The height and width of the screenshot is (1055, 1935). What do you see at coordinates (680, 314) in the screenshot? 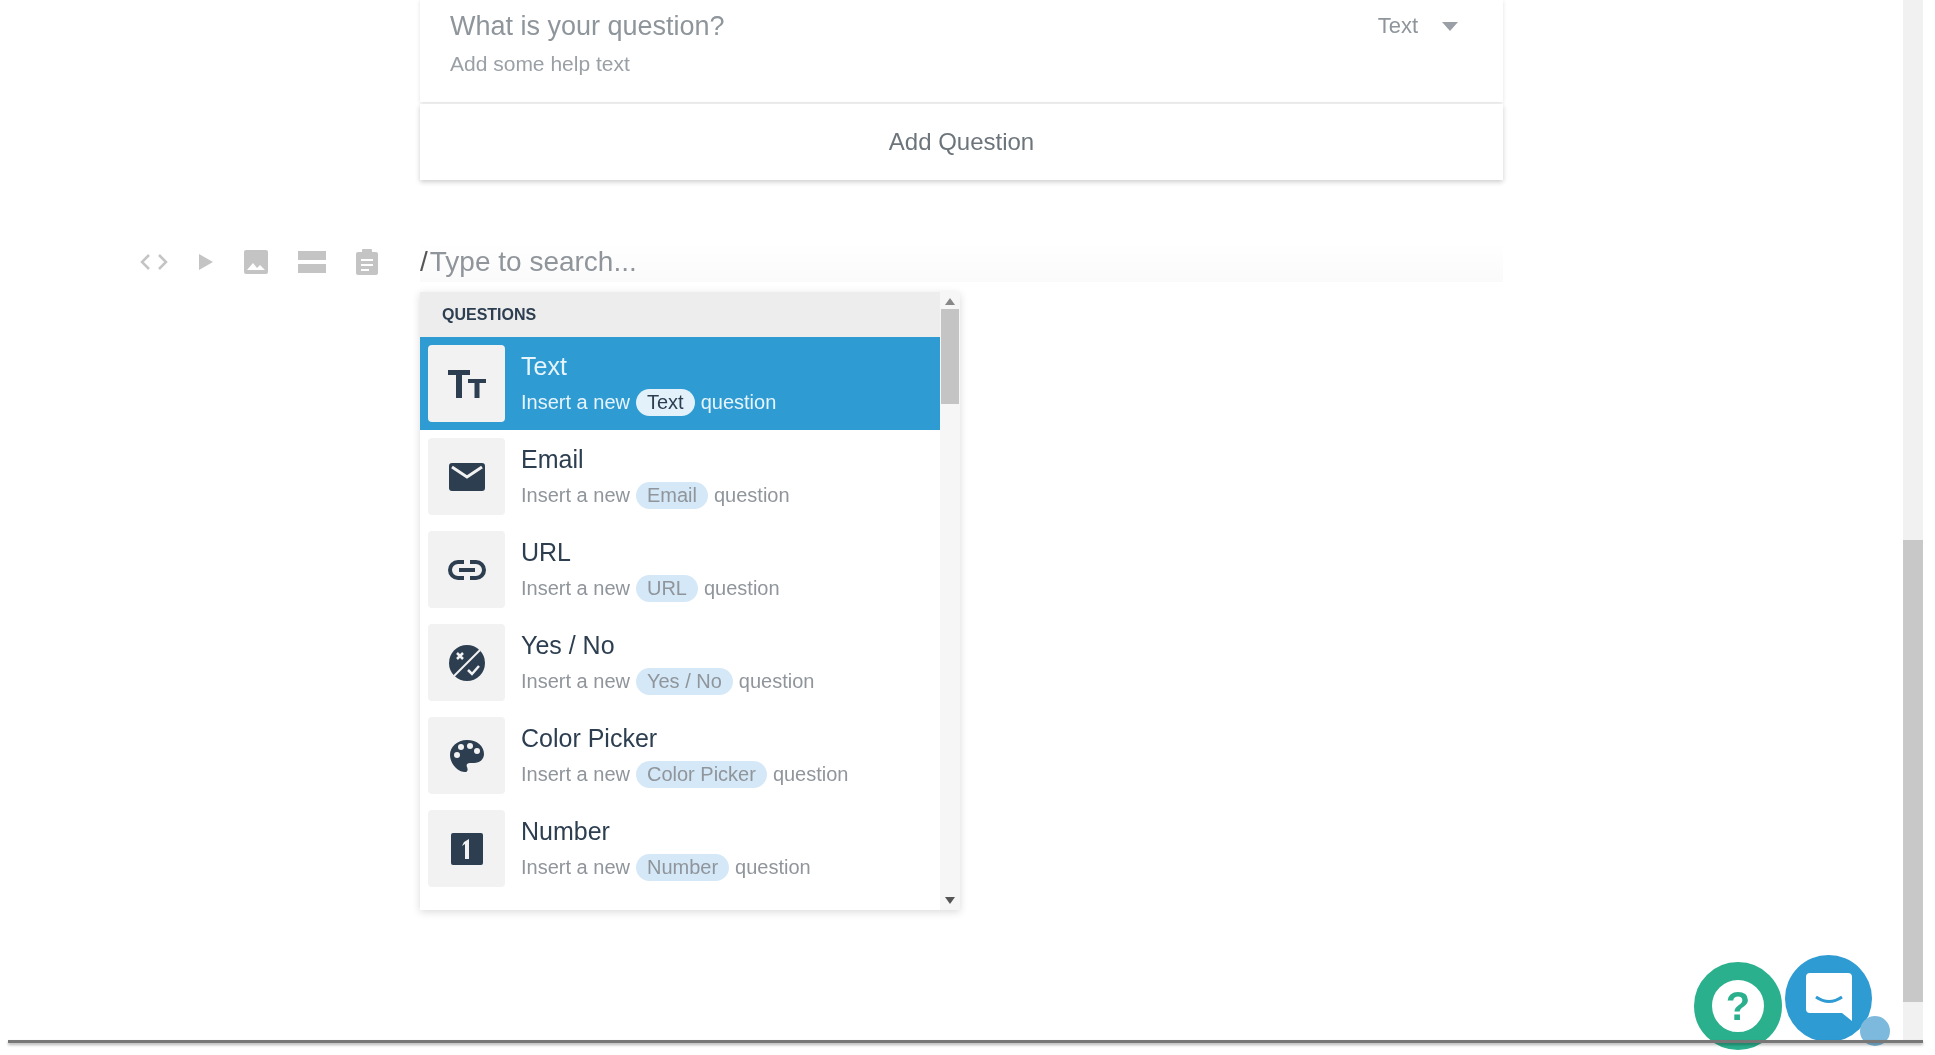
I see `menu-header: QUESTIONS` at bounding box center [680, 314].